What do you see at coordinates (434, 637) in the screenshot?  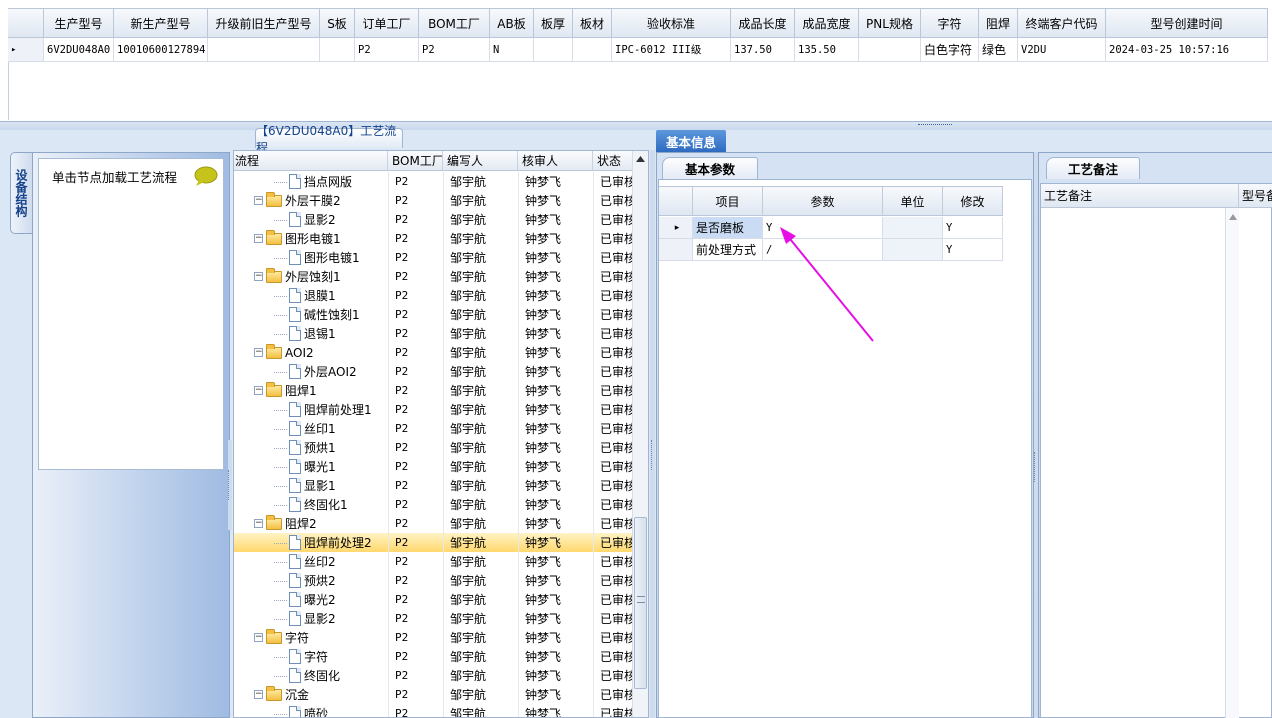 I see `tree-row: − 字符 P2 邹宇航 钟梦飞 已审核` at bounding box center [434, 637].